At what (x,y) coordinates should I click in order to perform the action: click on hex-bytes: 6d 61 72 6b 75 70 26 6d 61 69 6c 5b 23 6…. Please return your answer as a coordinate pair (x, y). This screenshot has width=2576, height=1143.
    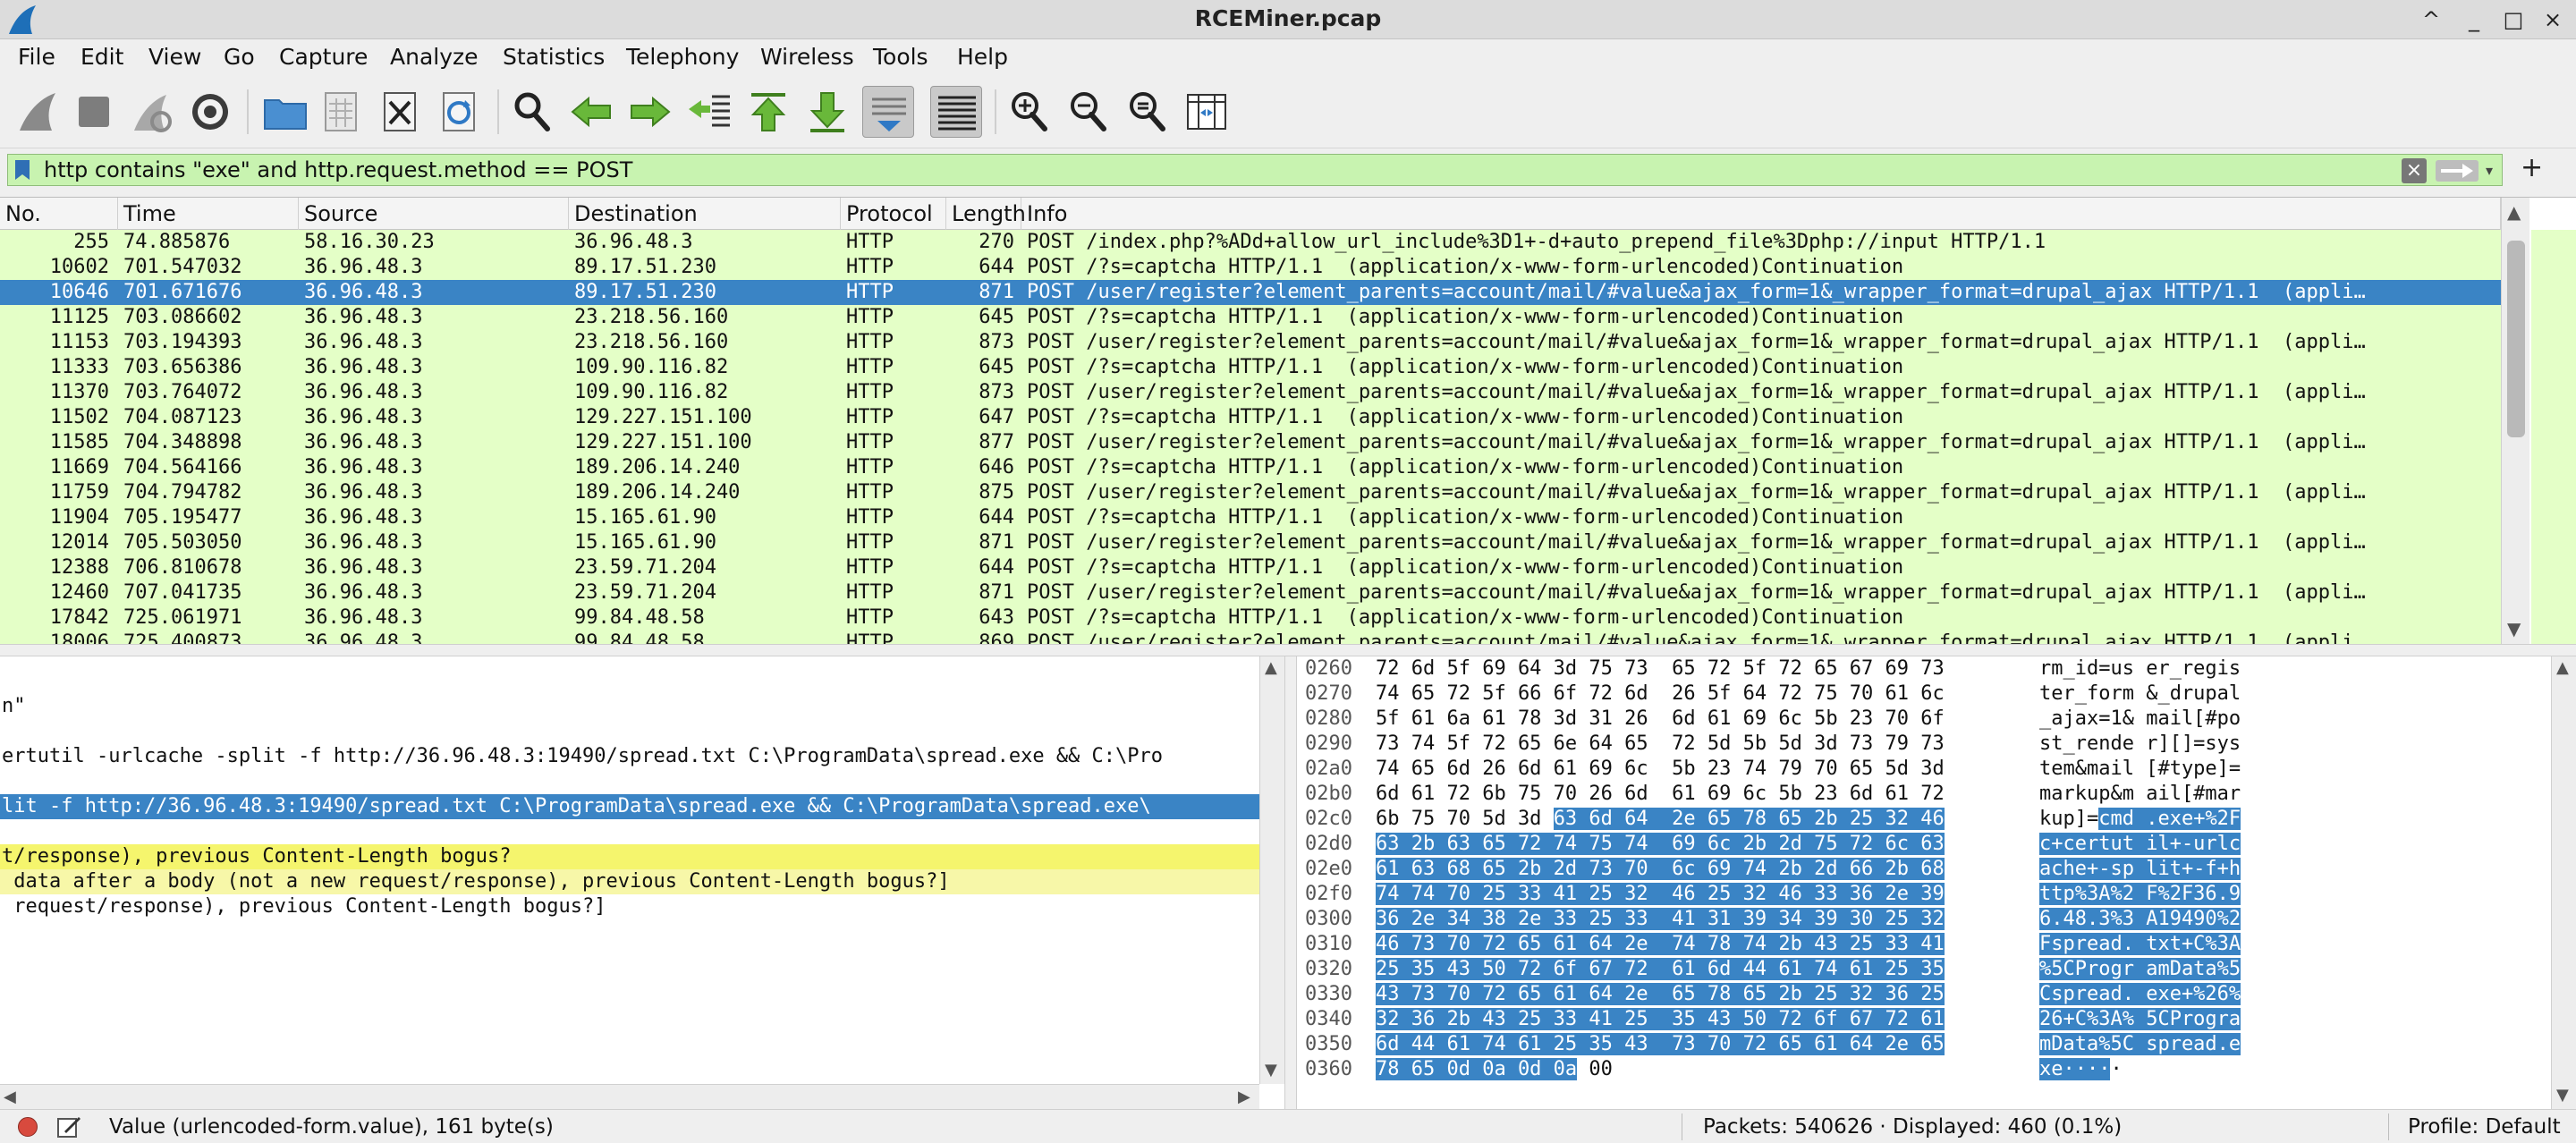
    Looking at the image, I should click on (1660, 795).